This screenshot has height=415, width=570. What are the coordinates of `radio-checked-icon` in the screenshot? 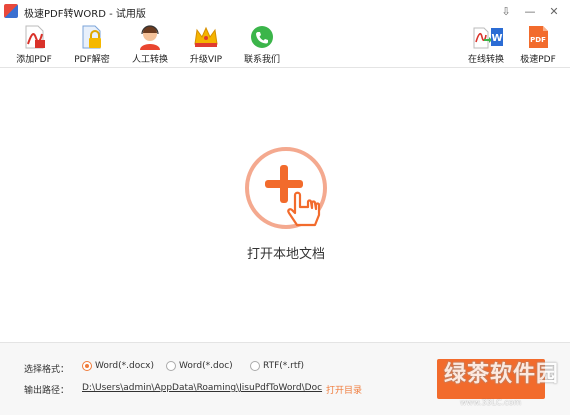 It's located at (87, 366).